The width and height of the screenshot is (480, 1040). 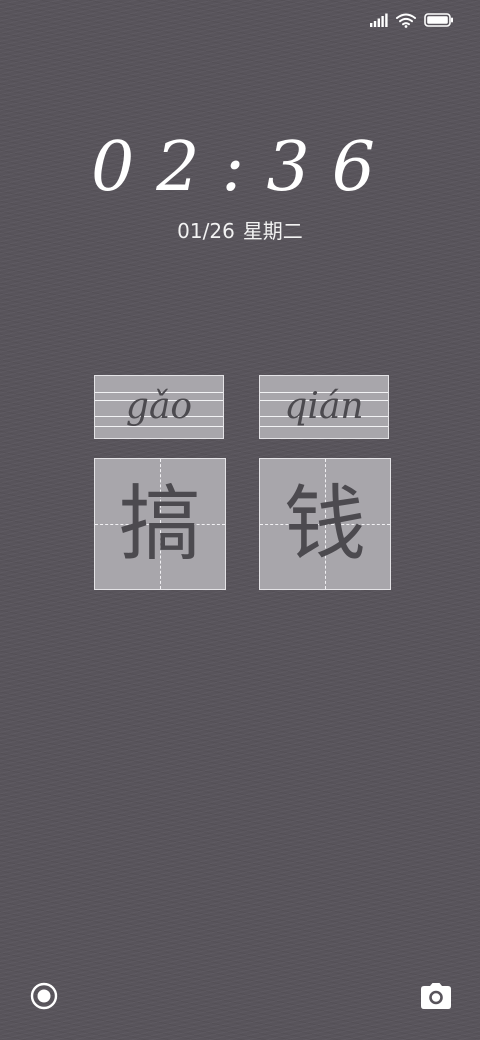 I want to click on wifi-icon, so click(x=406, y=20).